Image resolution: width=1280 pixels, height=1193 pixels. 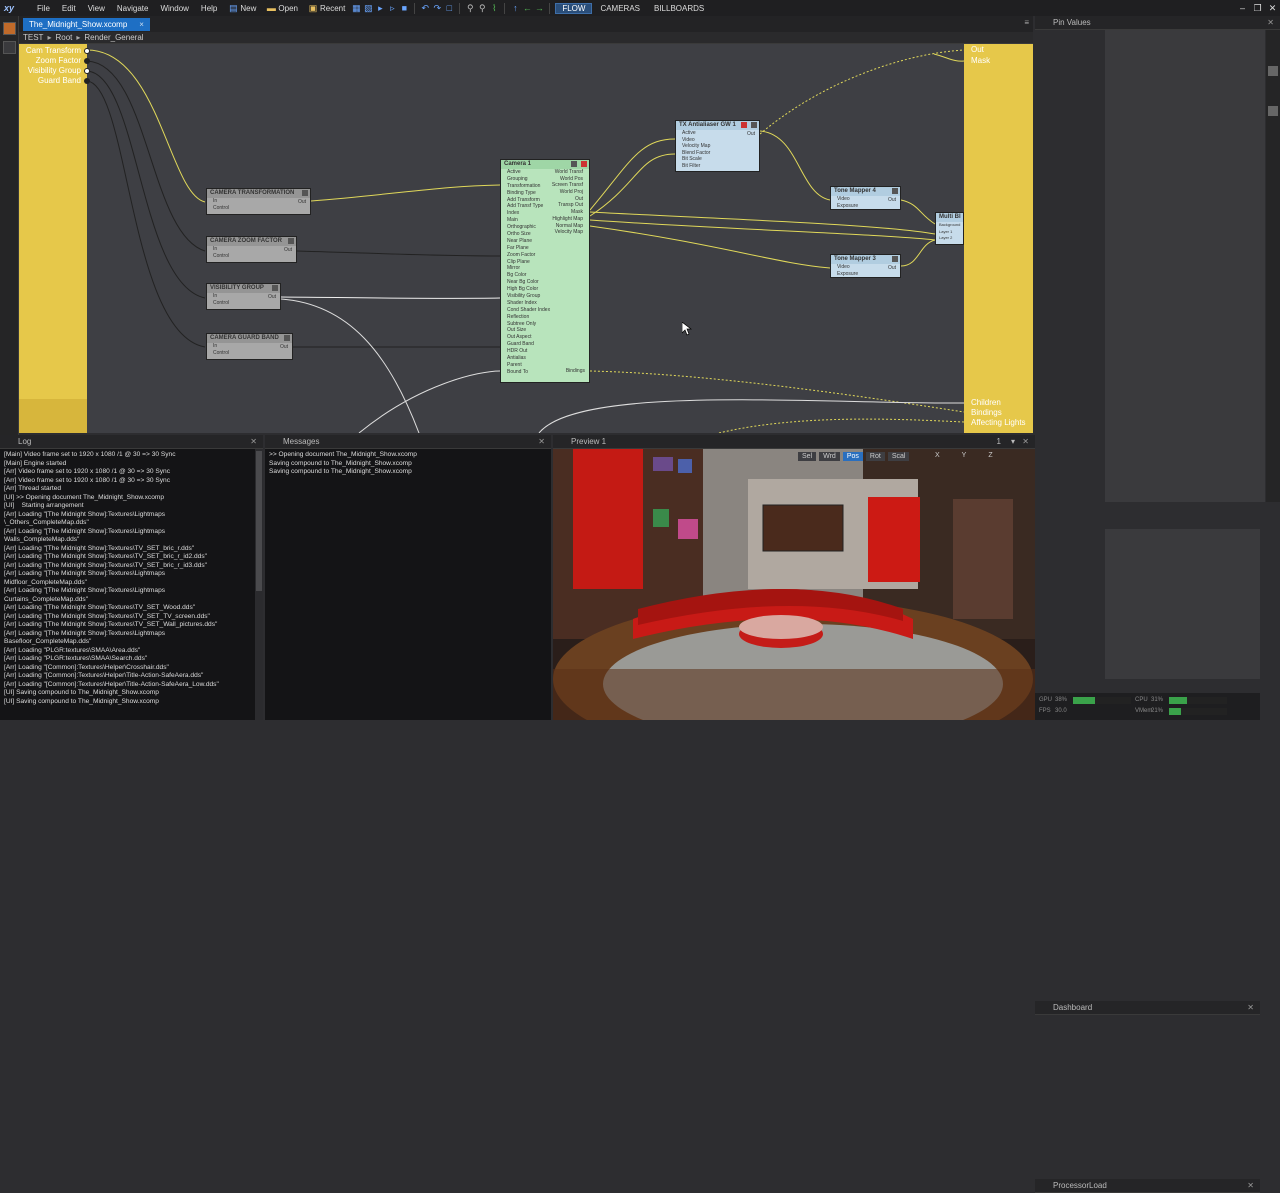 What do you see at coordinates (545, 255) in the screenshot?
I see `camera-input-pin: Zoom Factor` at bounding box center [545, 255].